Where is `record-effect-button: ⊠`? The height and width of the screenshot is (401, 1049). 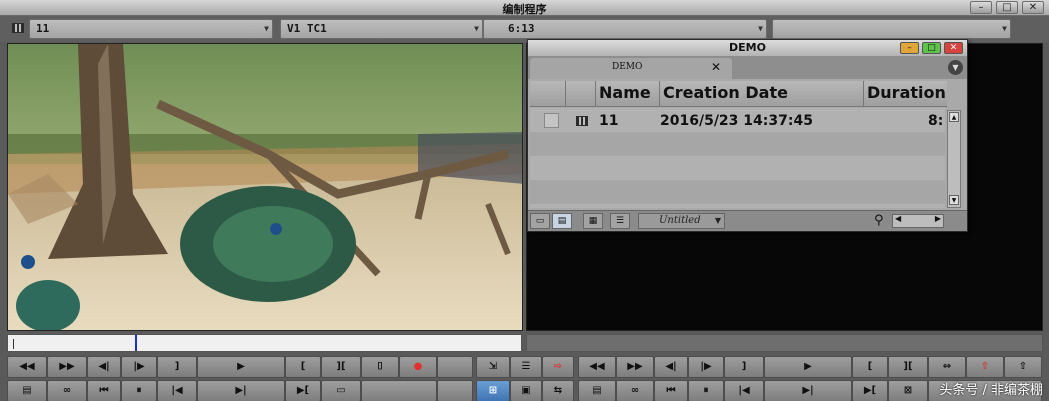 record-effect-button: ⊠ is located at coordinates (908, 390).